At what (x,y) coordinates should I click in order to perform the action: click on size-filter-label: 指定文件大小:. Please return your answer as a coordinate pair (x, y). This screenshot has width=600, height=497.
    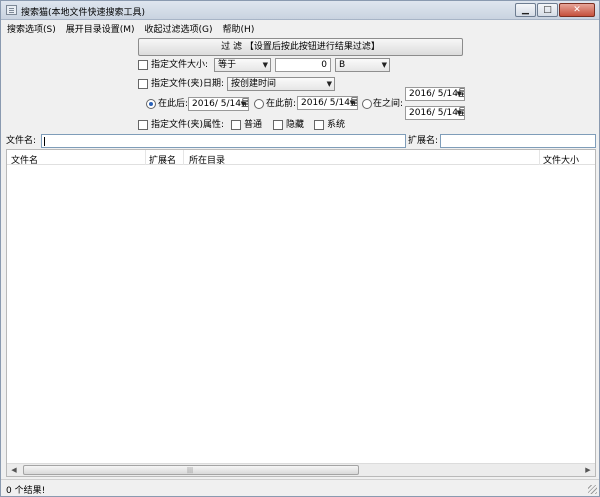
    Looking at the image, I should click on (180, 65).